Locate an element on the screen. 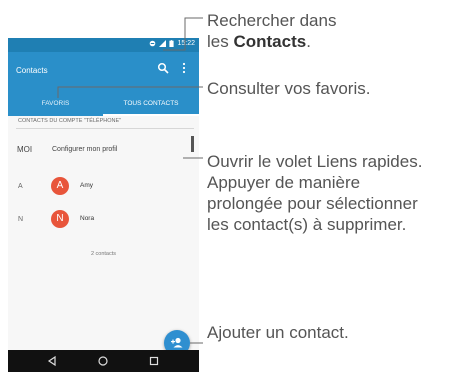 This screenshot has height=375, width=474. back-icon is located at coordinates (52, 361).